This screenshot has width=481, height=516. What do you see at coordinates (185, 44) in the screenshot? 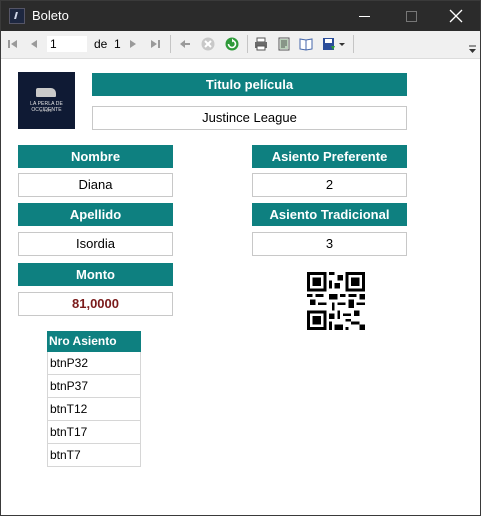
I see `back-icon` at bounding box center [185, 44].